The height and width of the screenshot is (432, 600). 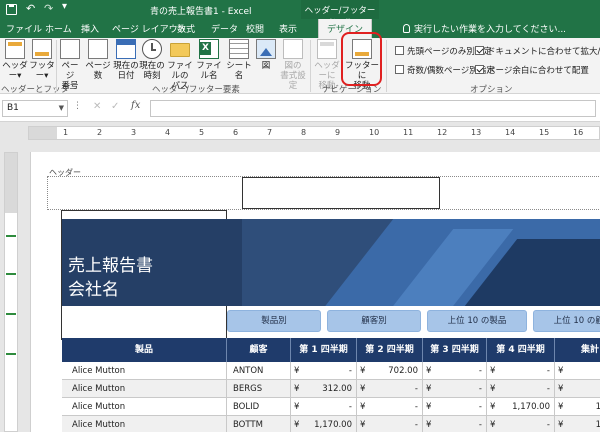 I want to click on table-cell-total: ¥312, so click(x=577, y=389).